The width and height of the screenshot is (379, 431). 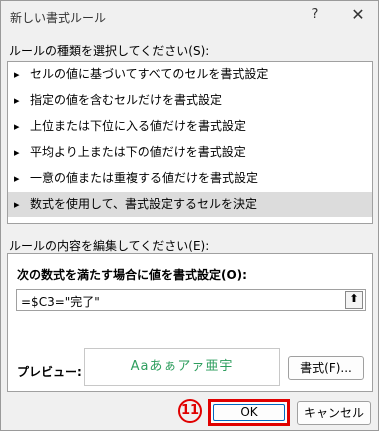 I want to click on rule-type-item-label: 平均より上または下の値だけを書式設定, so click(x=138, y=152).